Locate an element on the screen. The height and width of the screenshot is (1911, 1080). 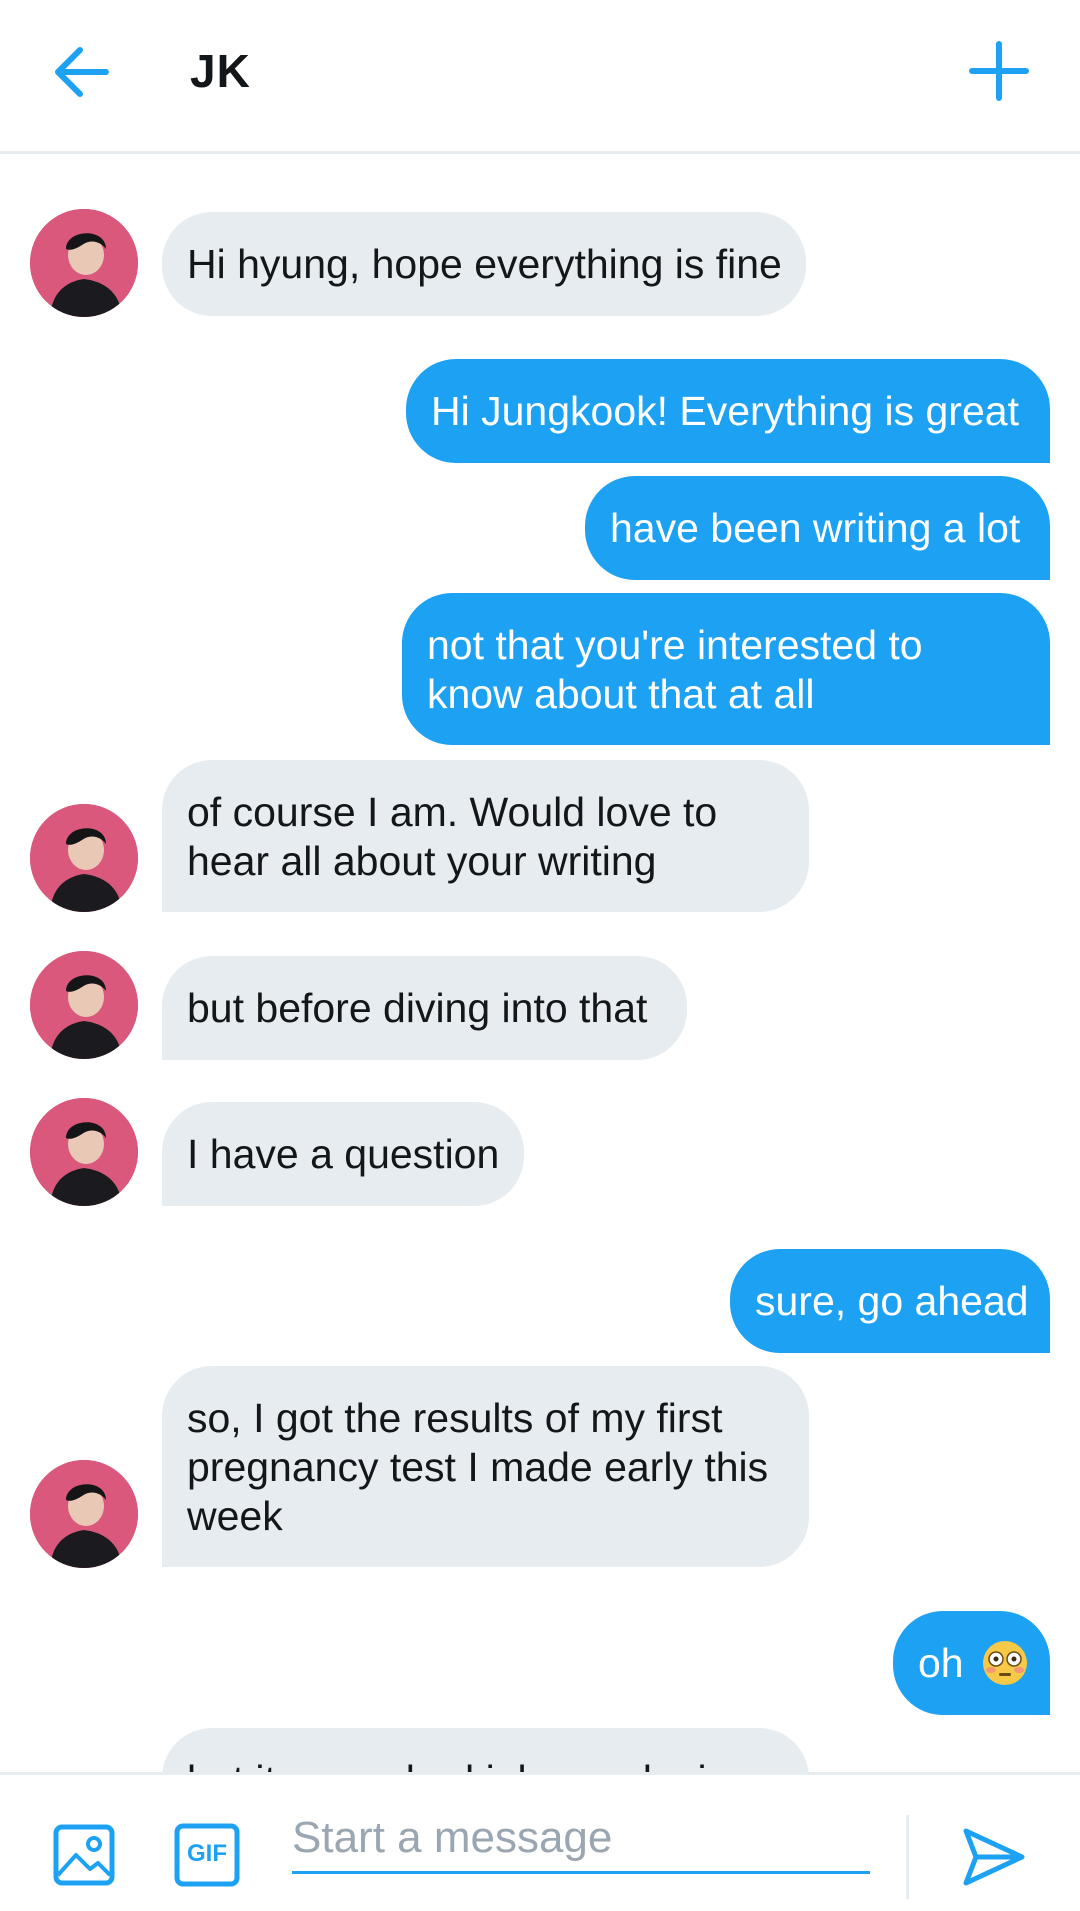
message-bubble-outgoing: sure, go ahead is located at coordinates (890, 1301).